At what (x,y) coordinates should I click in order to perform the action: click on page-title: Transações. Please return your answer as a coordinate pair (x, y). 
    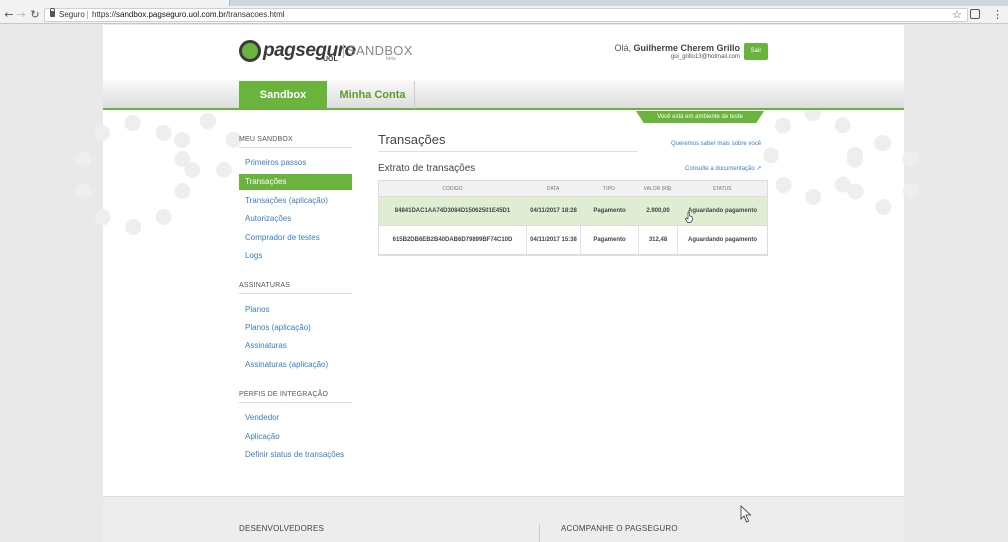
    Looking at the image, I should click on (412, 139).